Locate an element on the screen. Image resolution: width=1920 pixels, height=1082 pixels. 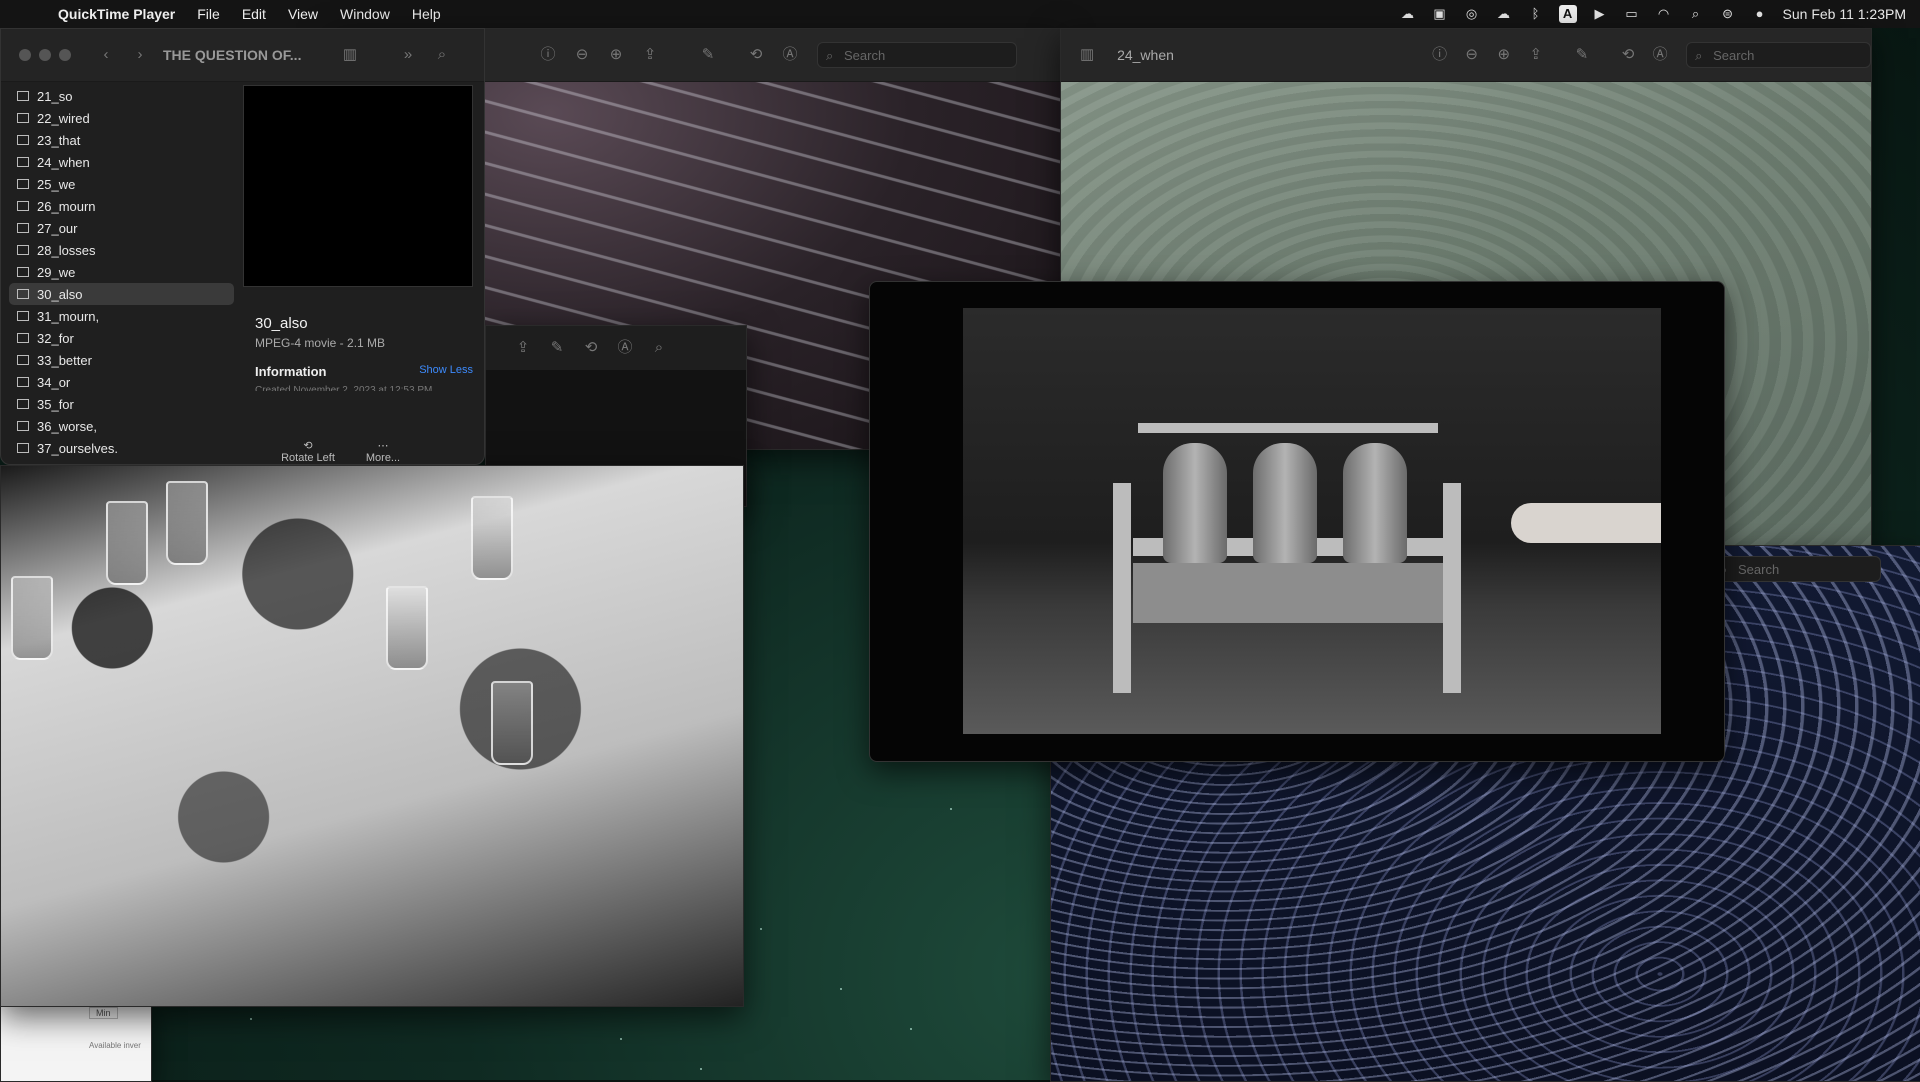
menubar-clock: Sun Feb 11 1:23PM is located at coordinates (1844, 14).